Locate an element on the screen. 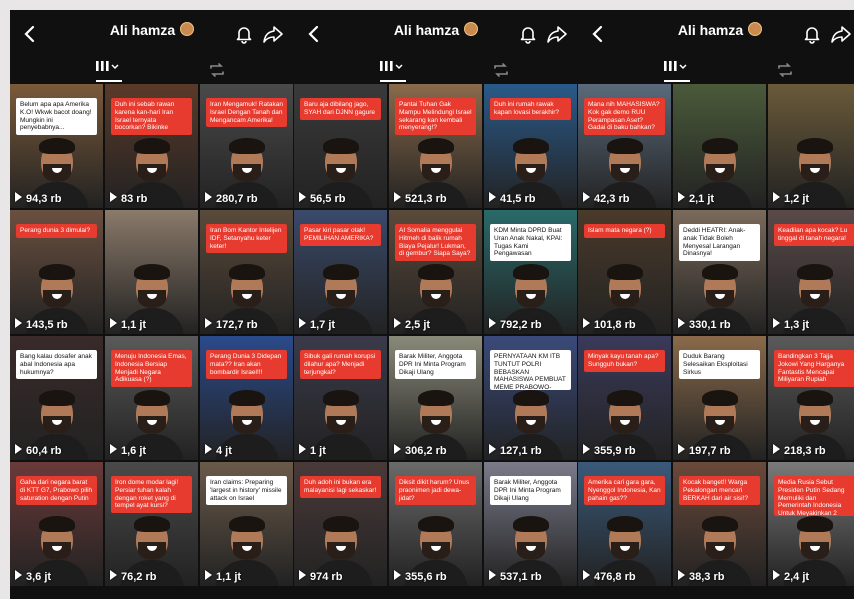 The height and width of the screenshot is (599, 854). video-thumbnail: Islam mata negara (?) 101,8 rb is located at coordinates (624, 272).